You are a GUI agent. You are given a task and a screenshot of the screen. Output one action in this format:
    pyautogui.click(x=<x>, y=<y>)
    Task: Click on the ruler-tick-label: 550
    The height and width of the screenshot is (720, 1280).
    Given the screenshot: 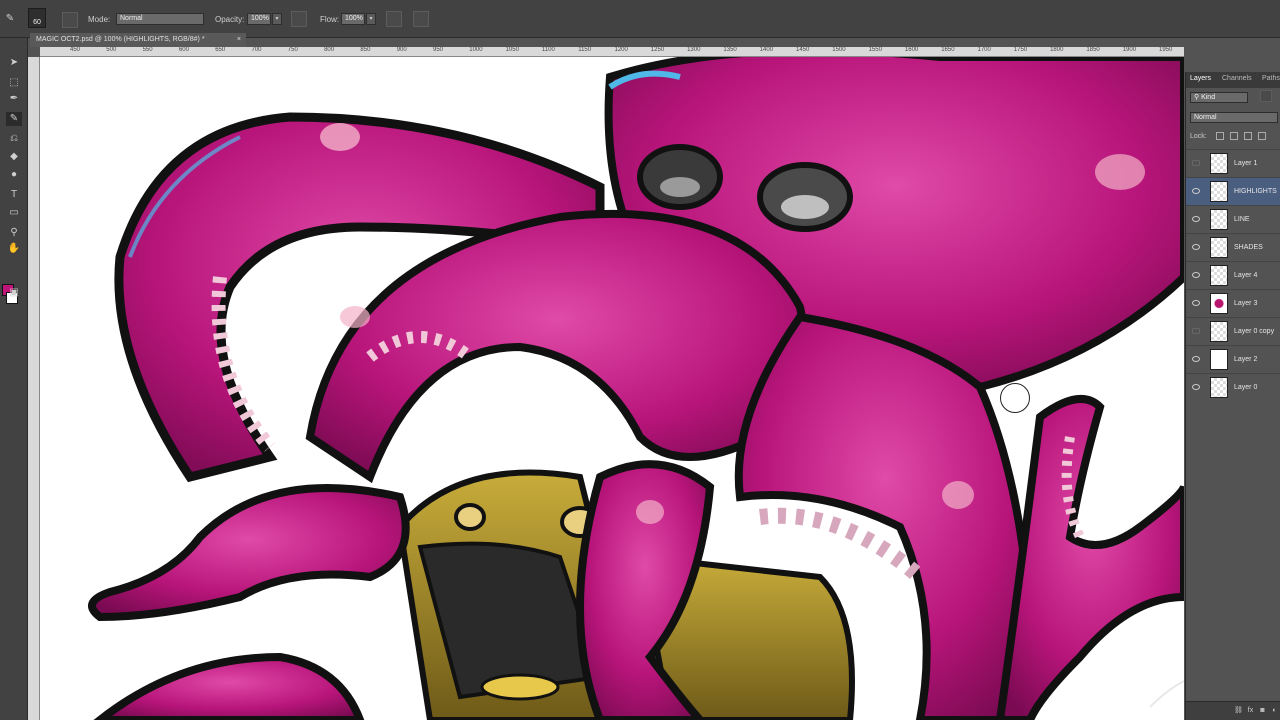 What is the action you would take?
    pyautogui.click(x=147, y=50)
    